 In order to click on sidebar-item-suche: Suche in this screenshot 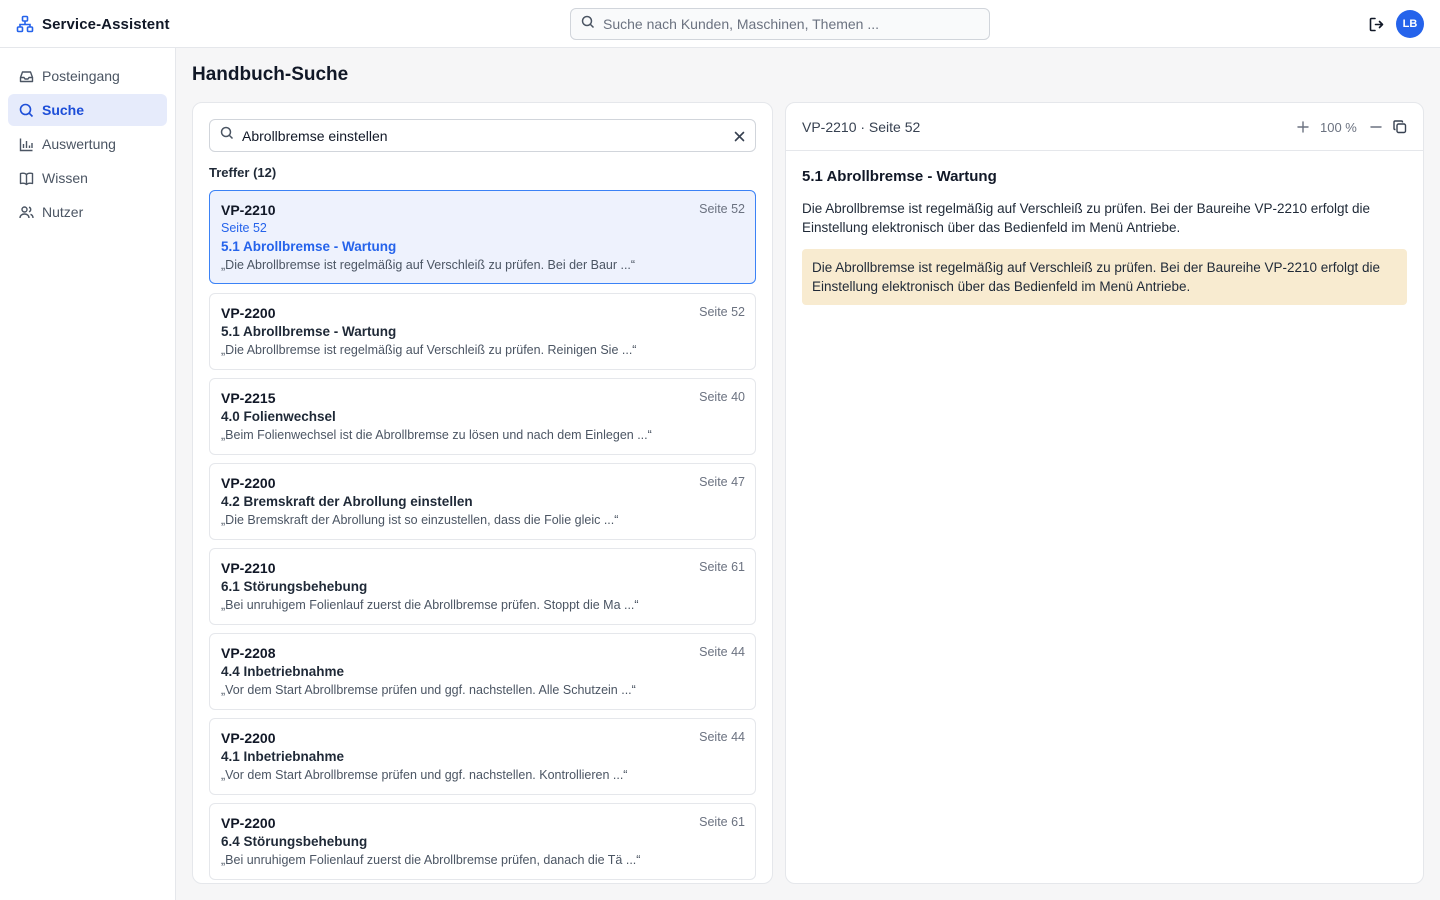, I will do `click(87, 110)`.